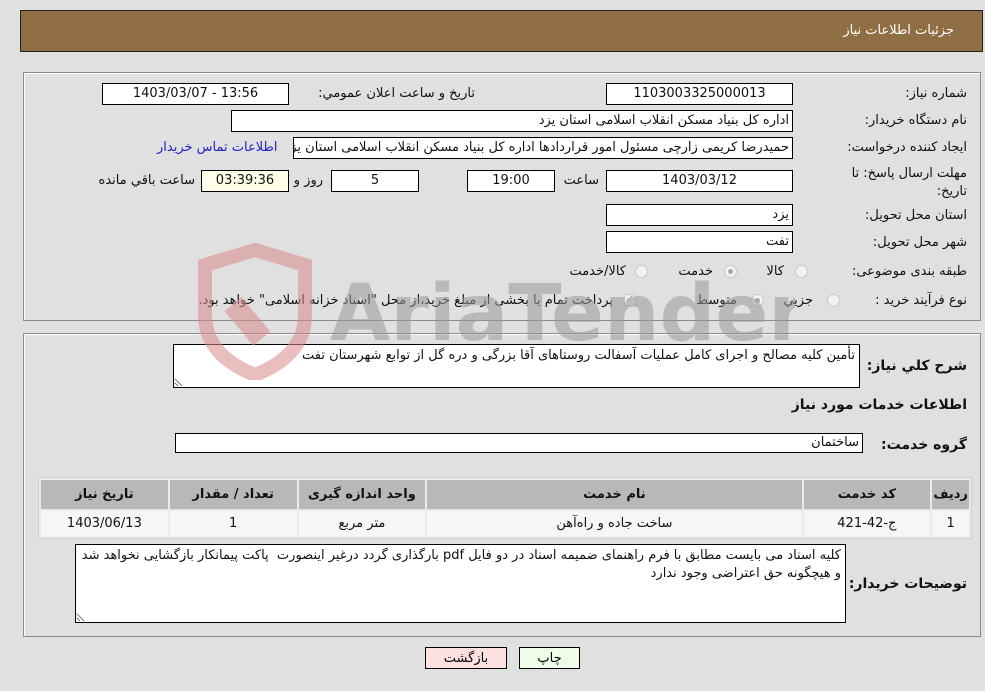 This screenshot has width=985, height=691. What do you see at coordinates (909, 182) in the screenshot?
I see `deadline-label: مهلت ارسال پاسخ: تا تاریخ:` at bounding box center [909, 182].